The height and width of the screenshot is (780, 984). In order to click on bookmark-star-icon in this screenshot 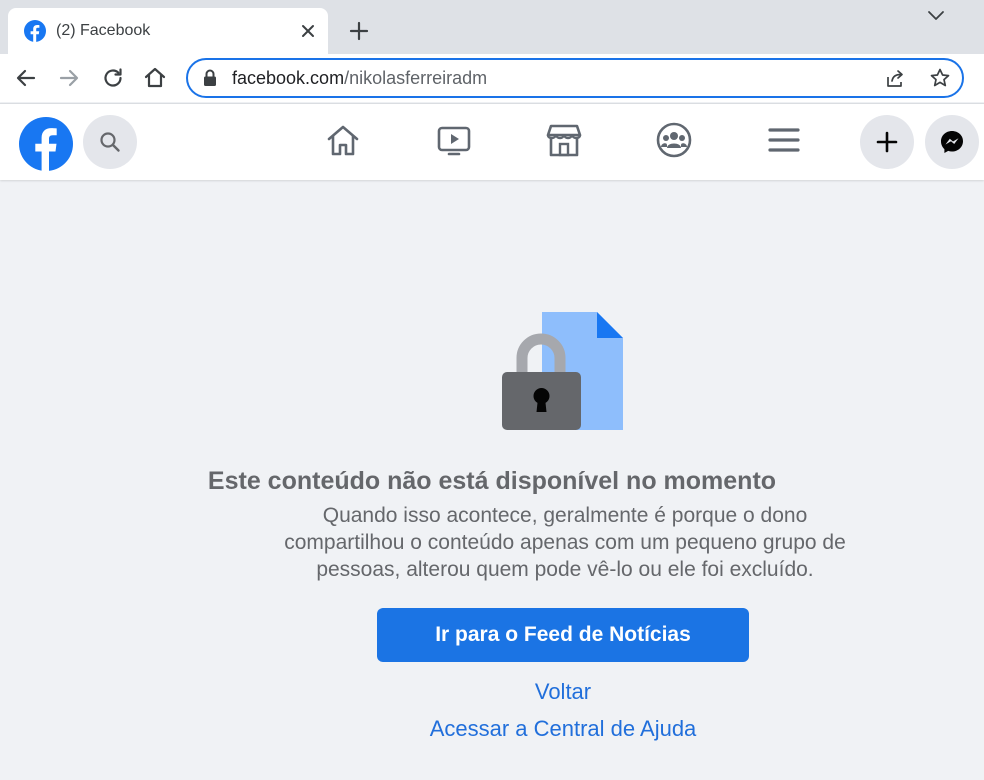, I will do `click(940, 78)`.